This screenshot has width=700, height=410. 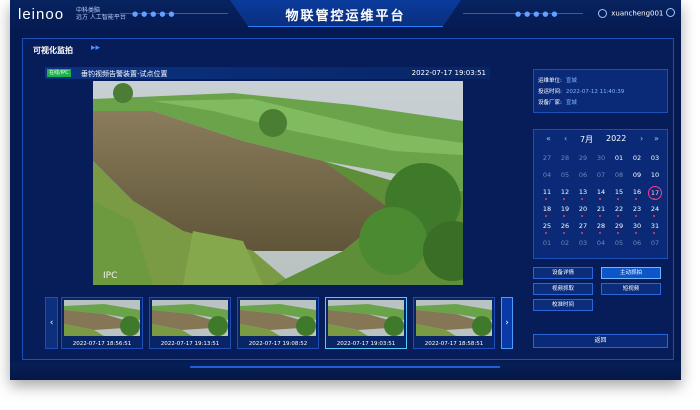 I want to click on calendar-day: 10, so click(x=655, y=178).